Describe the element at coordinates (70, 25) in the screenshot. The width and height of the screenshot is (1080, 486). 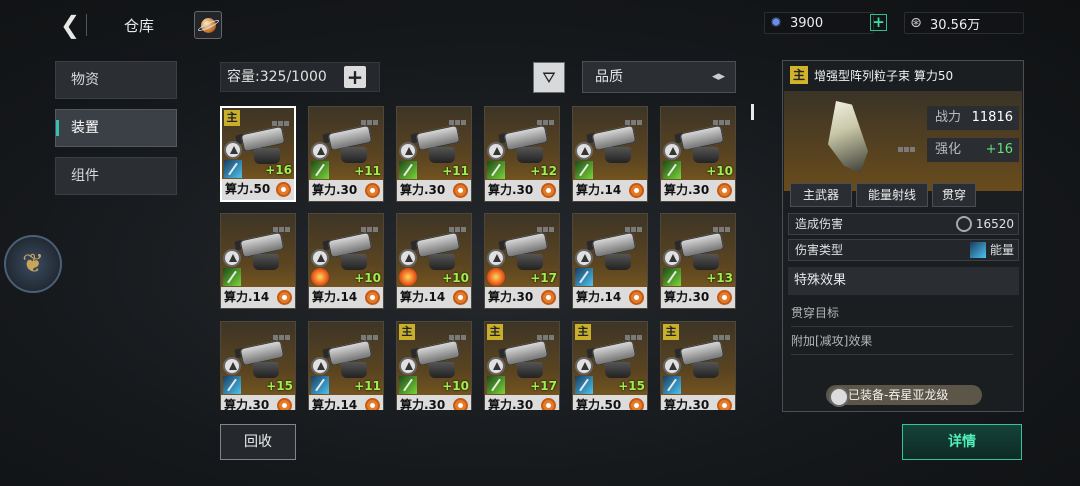
I see `back-button: ❮` at that location.